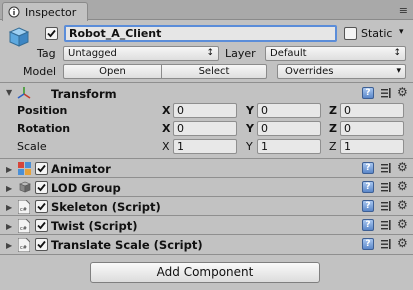 The height and width of the screenshot is (290, 413). I want to click on lod-group-icon, so click(26, 189).